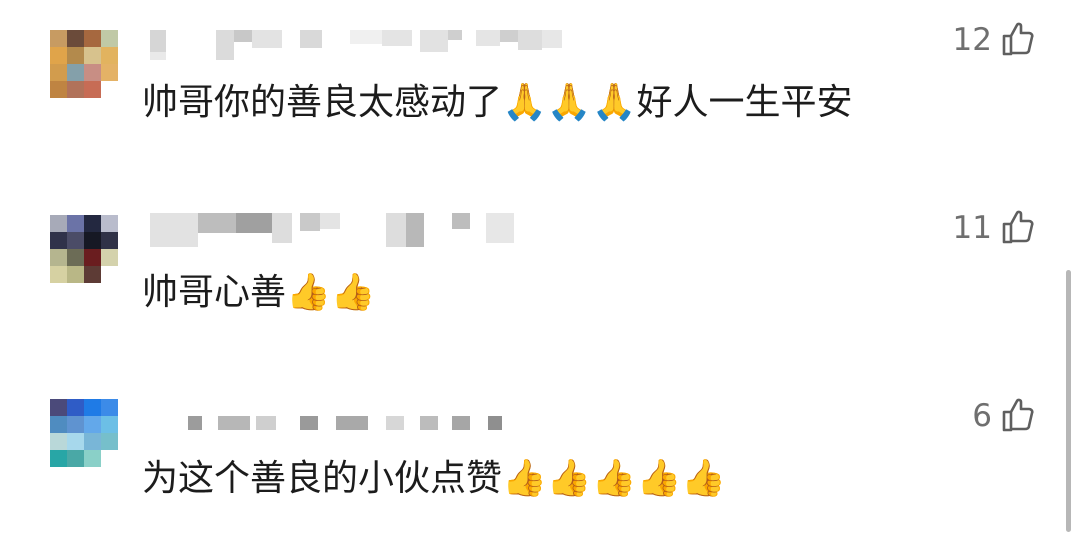 The width and height of the screenshot is (1080, 548). I want to click on like-button: 12, so click(994, 40).